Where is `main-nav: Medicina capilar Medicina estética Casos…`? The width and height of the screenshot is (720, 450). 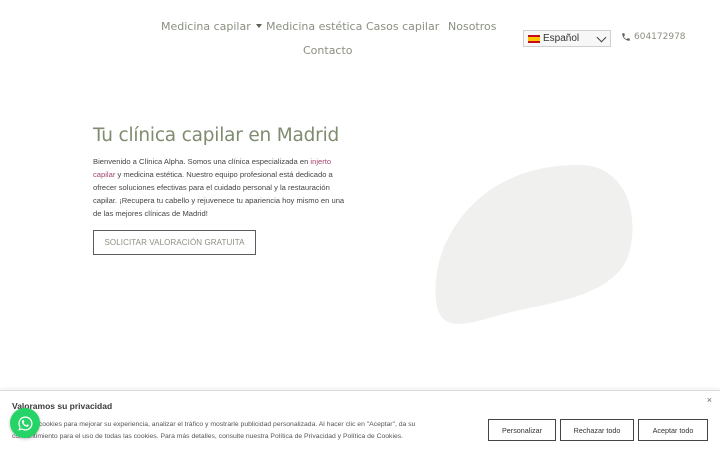
main-nav: Medicina capilar Medicina estética Casos… is located at coordinates (360, 37).